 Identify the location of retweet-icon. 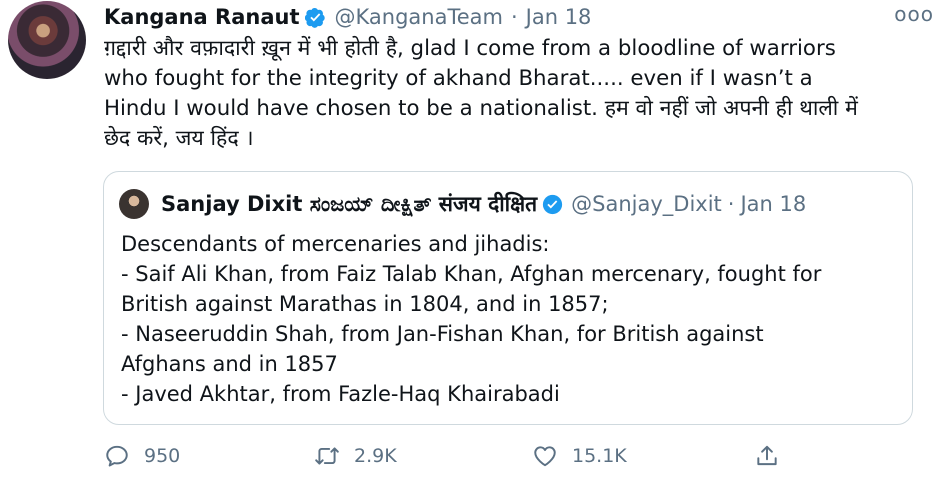
(327, 456).